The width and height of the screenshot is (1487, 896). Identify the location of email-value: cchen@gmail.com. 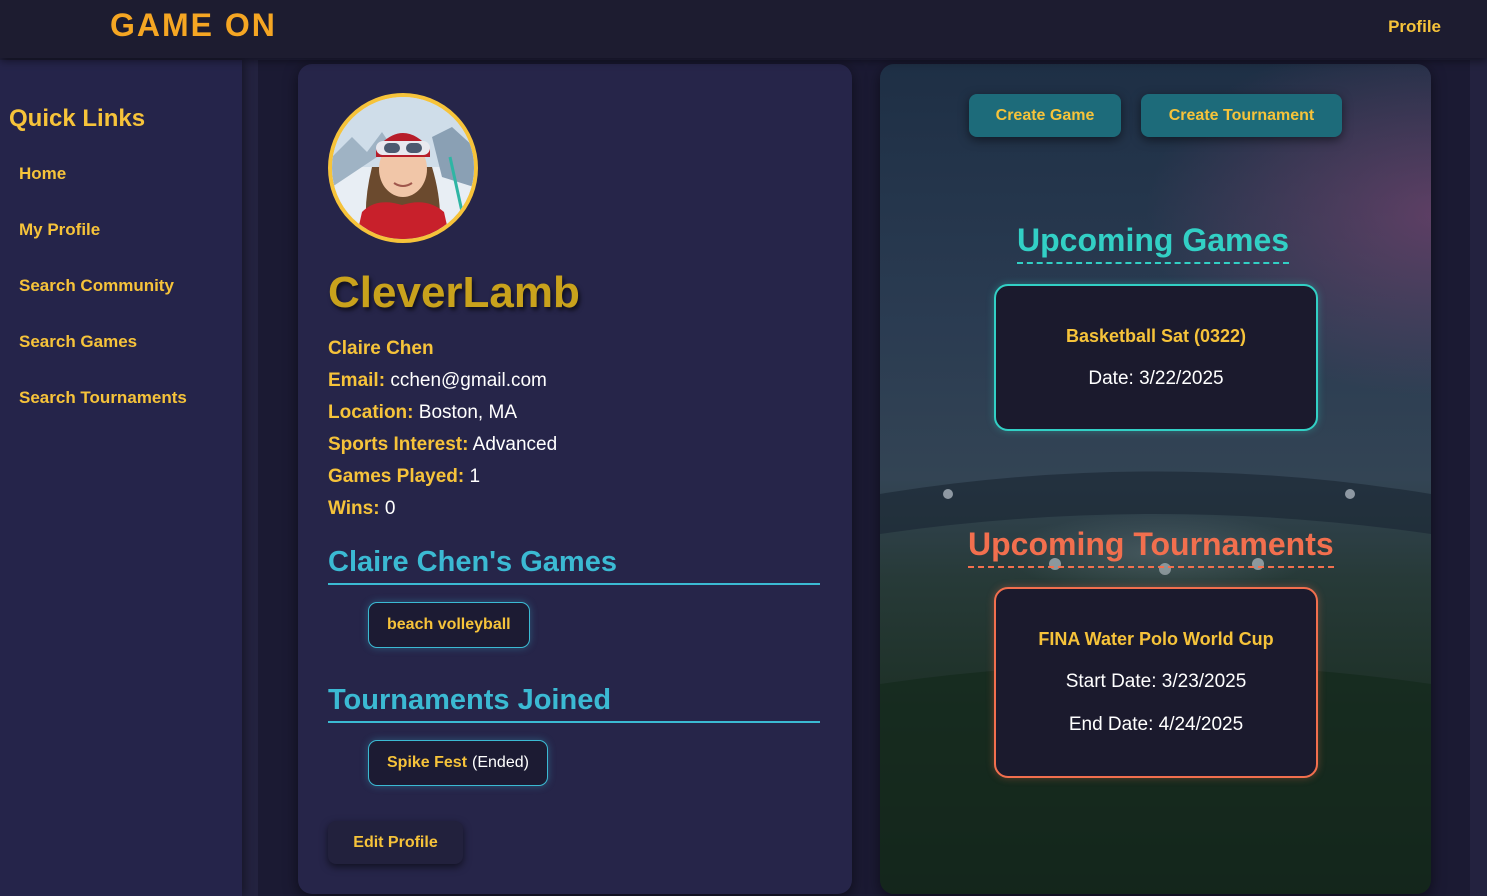
(468, 380).